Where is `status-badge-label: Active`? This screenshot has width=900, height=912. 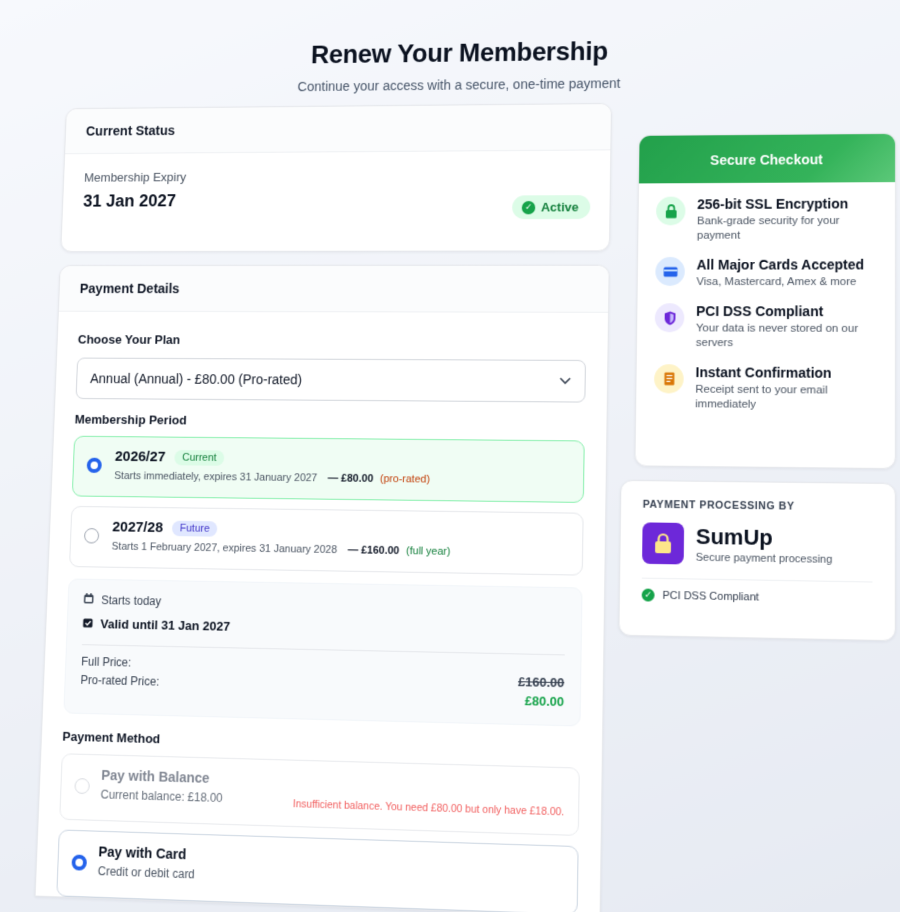 status-badge-label: Active is located at coordinates (559, 207).